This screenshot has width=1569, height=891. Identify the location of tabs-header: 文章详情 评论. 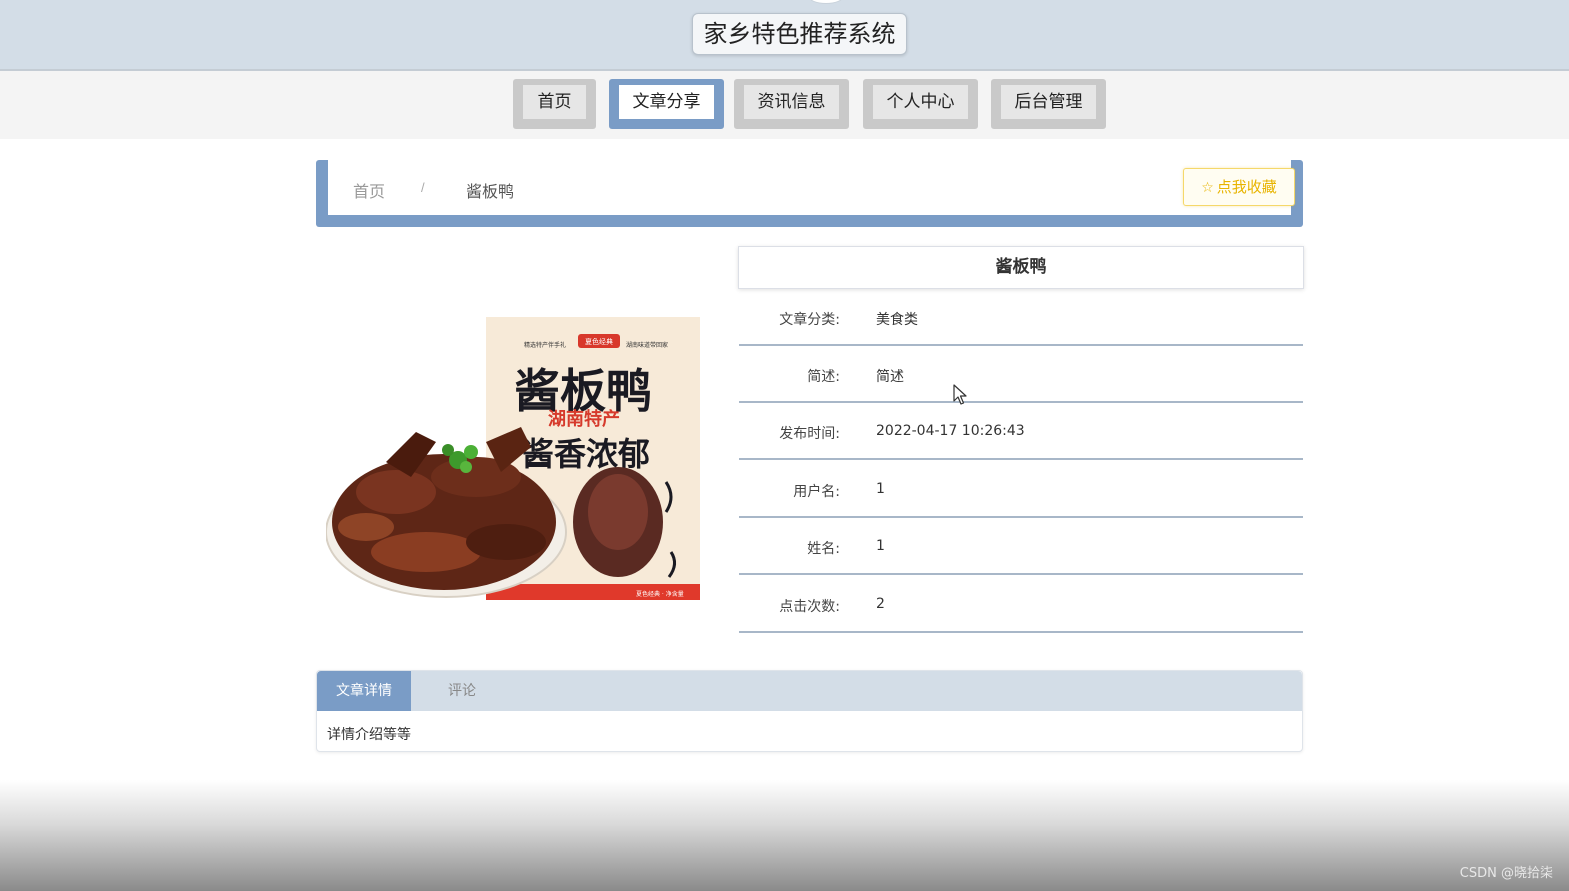
(809, 691).